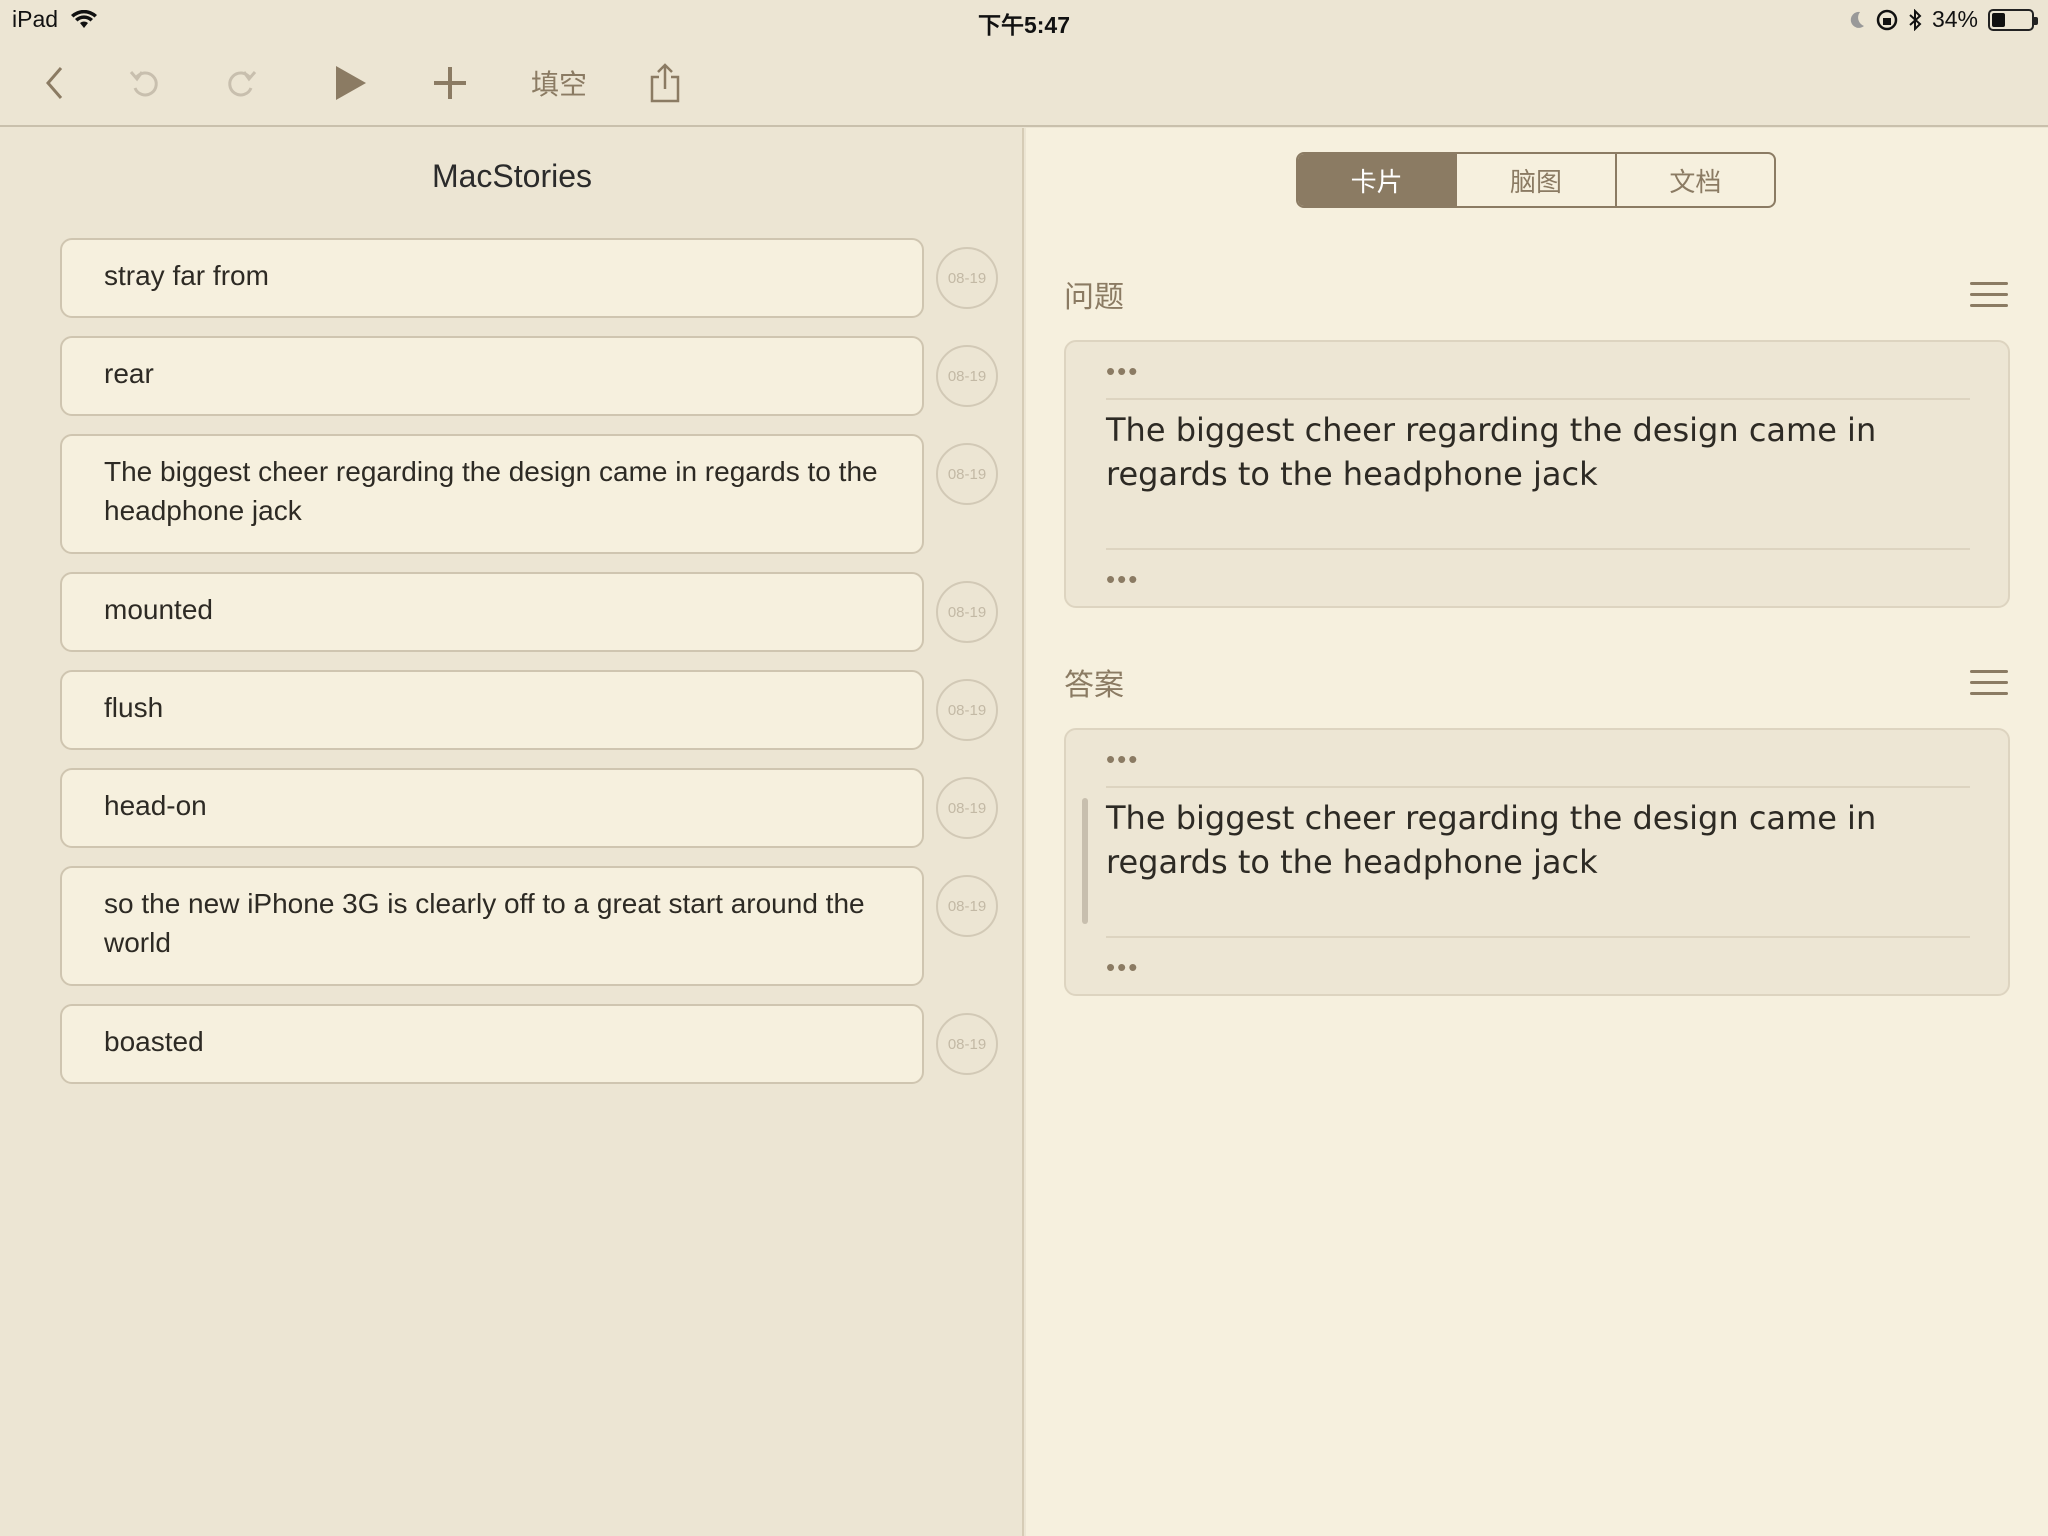 This screenshot has width=2048, height=1536. I want to click on play-button, so click(350, 83).